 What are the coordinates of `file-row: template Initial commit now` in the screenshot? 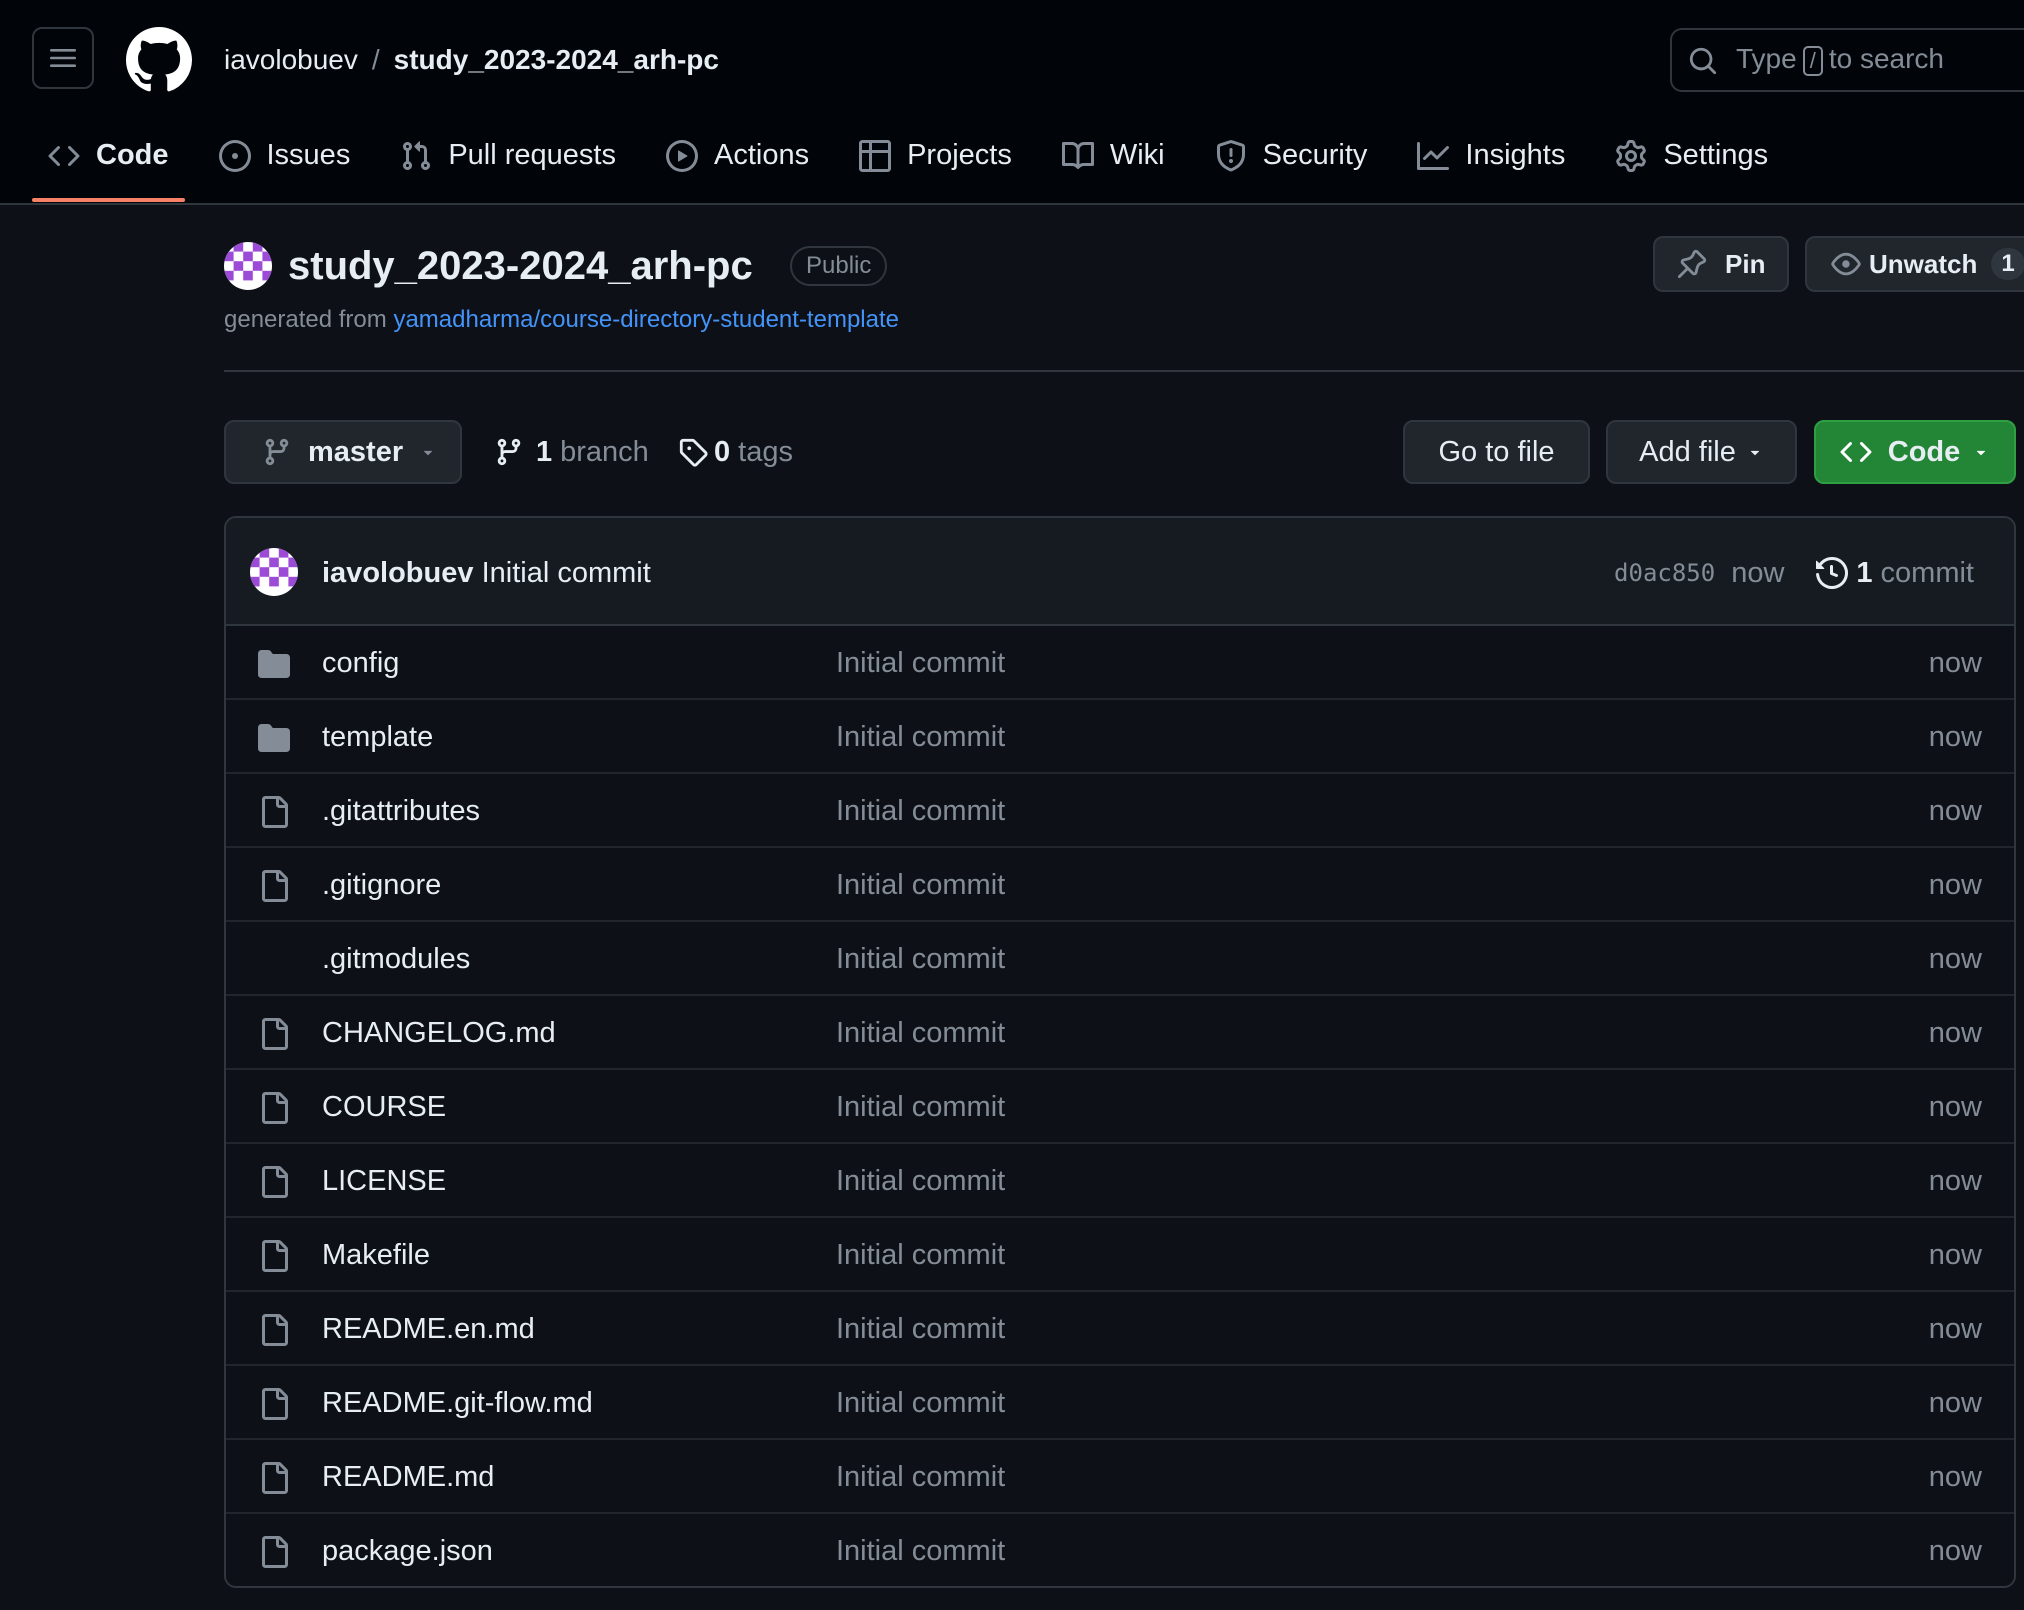 It's located at (1120, 737).